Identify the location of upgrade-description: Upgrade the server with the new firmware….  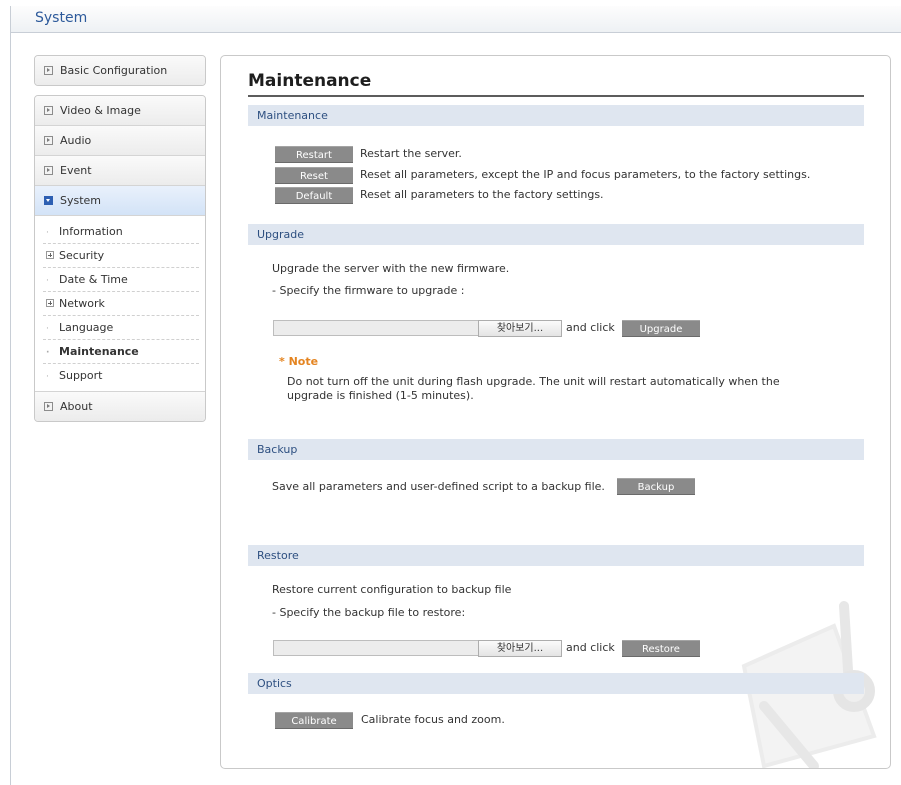
(391, 268).